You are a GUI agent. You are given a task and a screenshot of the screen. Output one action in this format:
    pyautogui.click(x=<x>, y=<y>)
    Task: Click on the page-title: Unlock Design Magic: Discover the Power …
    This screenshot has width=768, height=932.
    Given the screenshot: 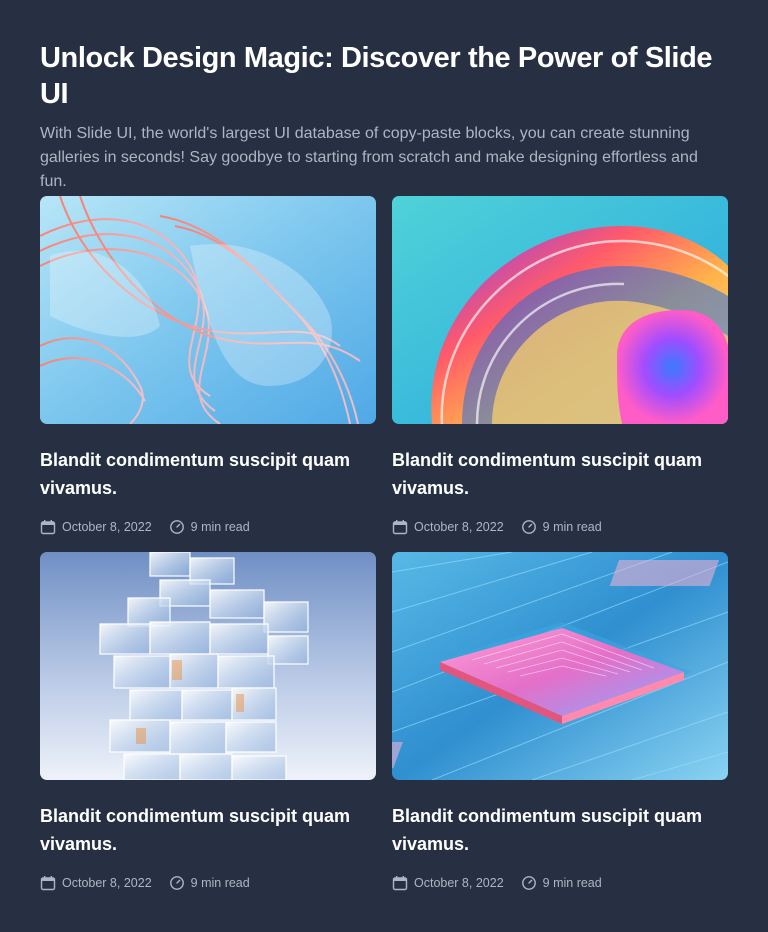 What is the action you would take?
    pyautogui.click(x=376, y=76)
    